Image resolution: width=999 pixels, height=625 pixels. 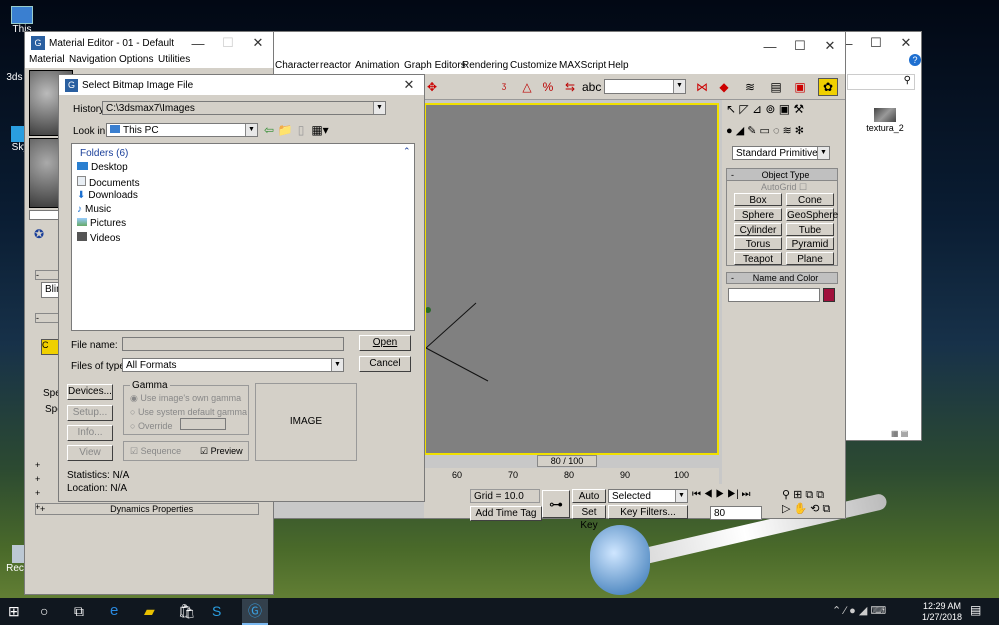 I want to click on schematic-view-icon: ▣, so click(x=800, y=87).